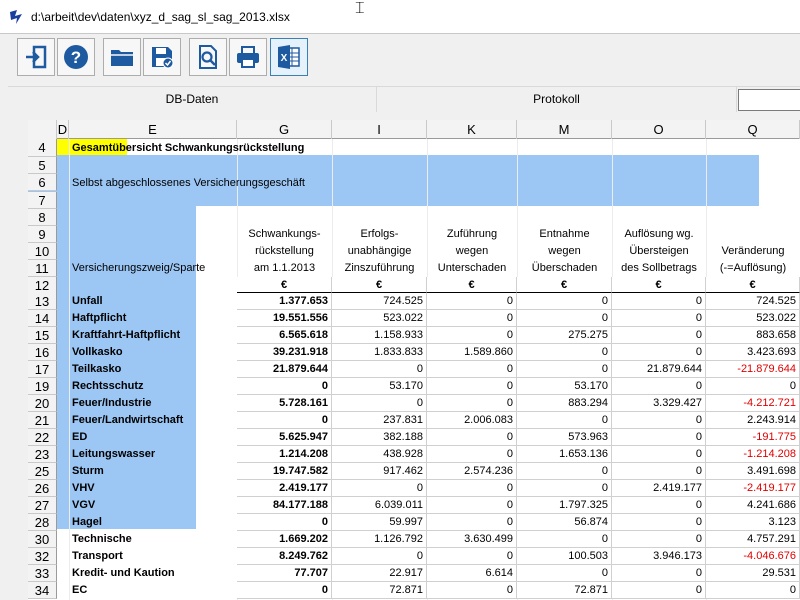 Image resolution: width=800 pixels, height=600 pixels. Describe the element at coordinates (753, 573) in the screenshot. I see `data-cell: 29.531` at that location.